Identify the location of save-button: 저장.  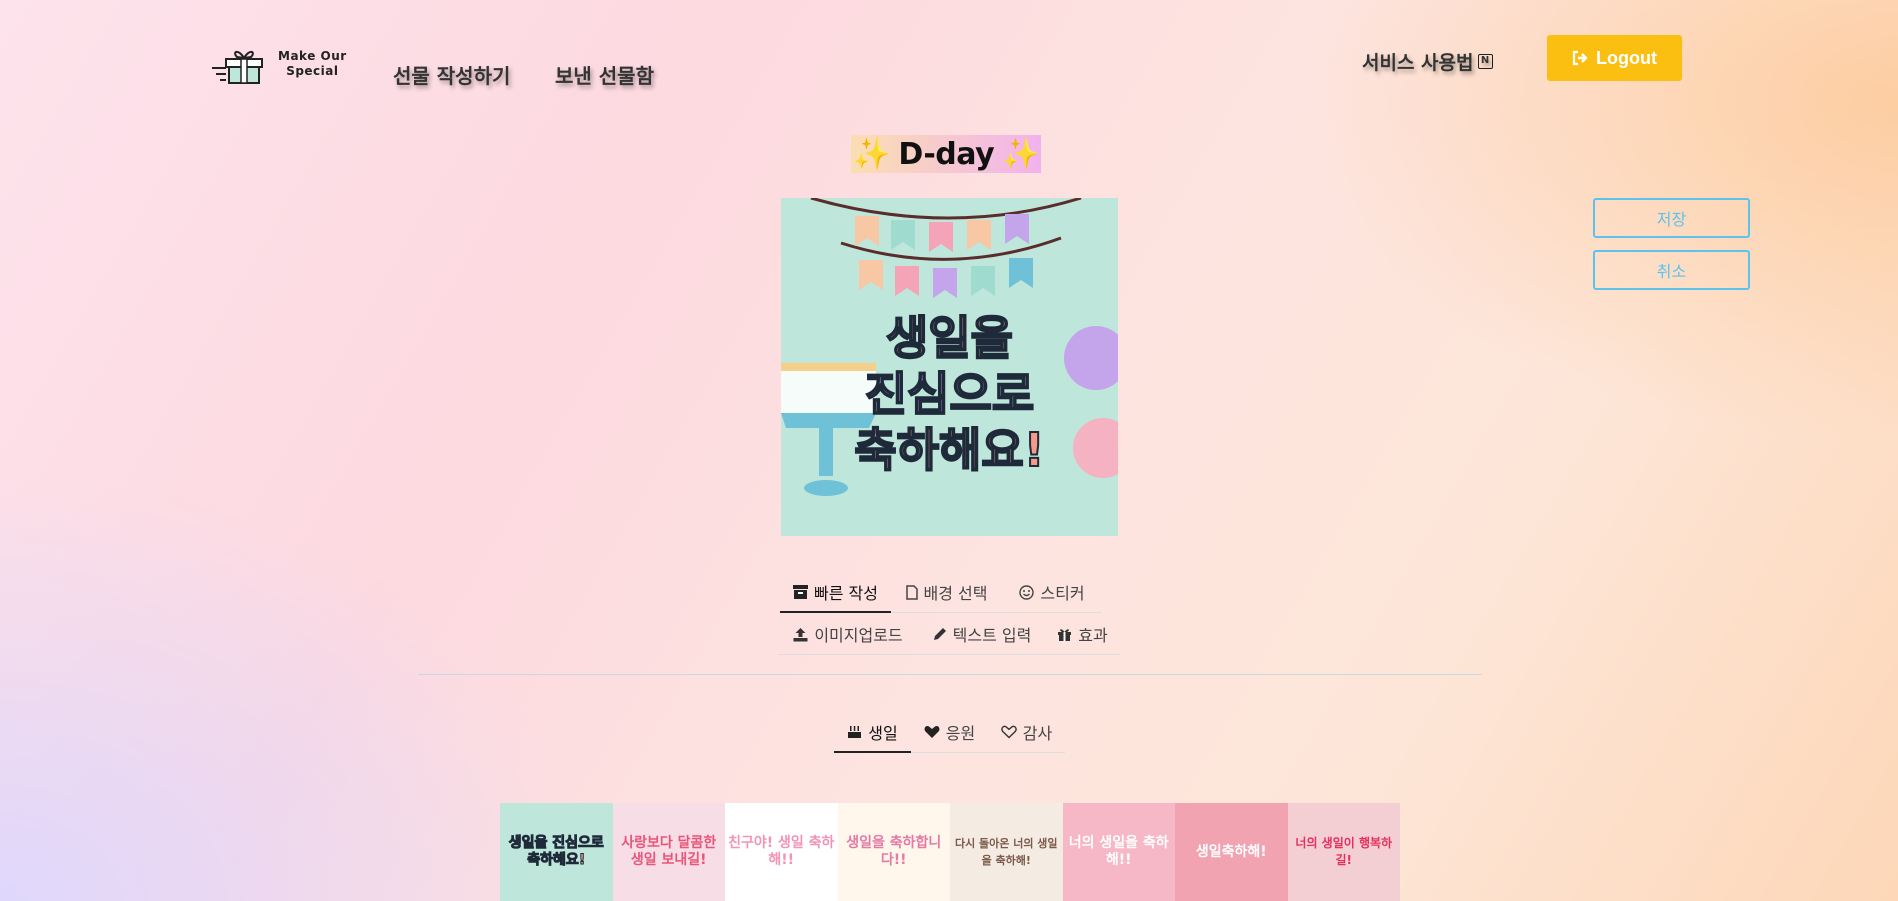
(1671, 218).